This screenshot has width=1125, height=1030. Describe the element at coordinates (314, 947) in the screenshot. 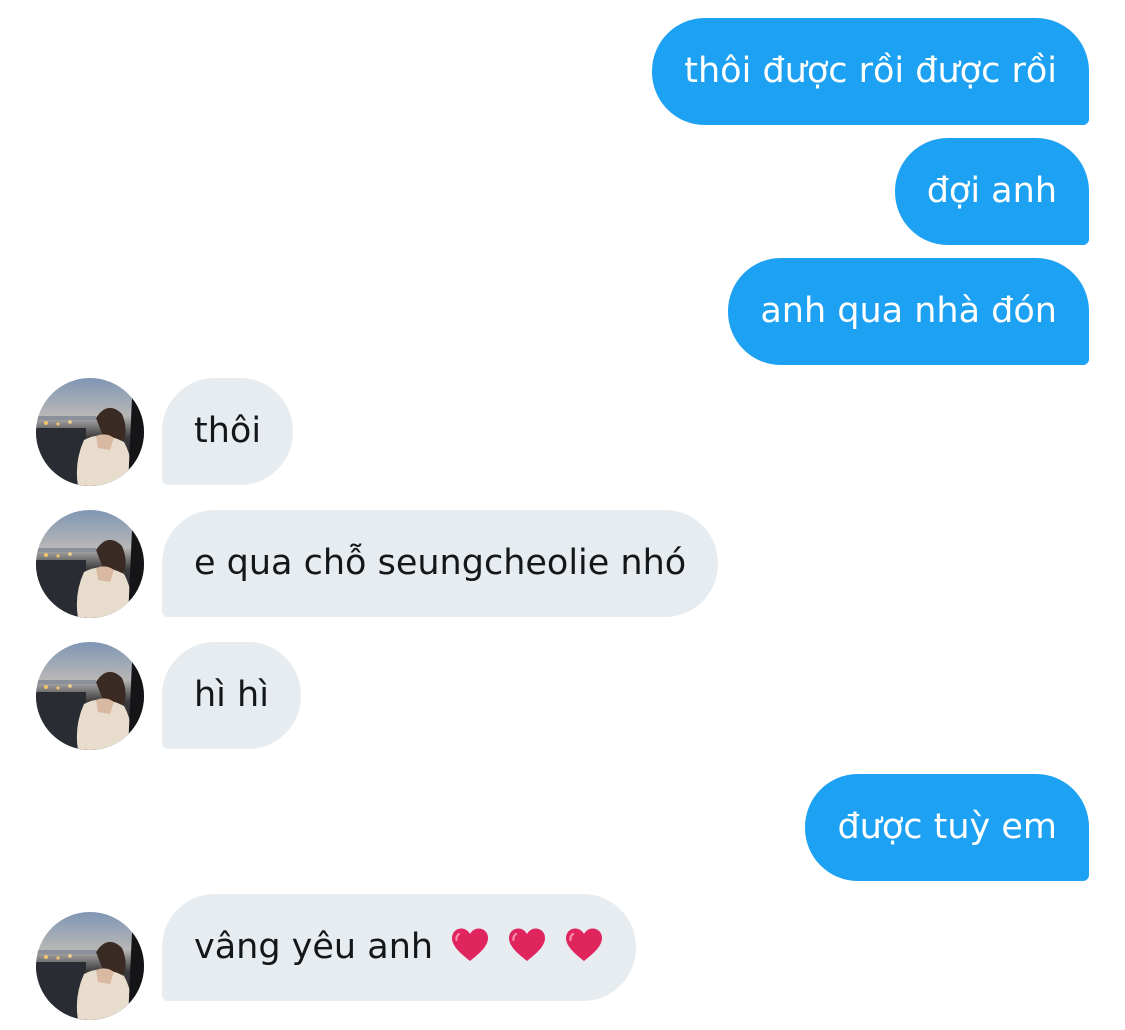

I see `message-text: vâng yêu anh` at that location.